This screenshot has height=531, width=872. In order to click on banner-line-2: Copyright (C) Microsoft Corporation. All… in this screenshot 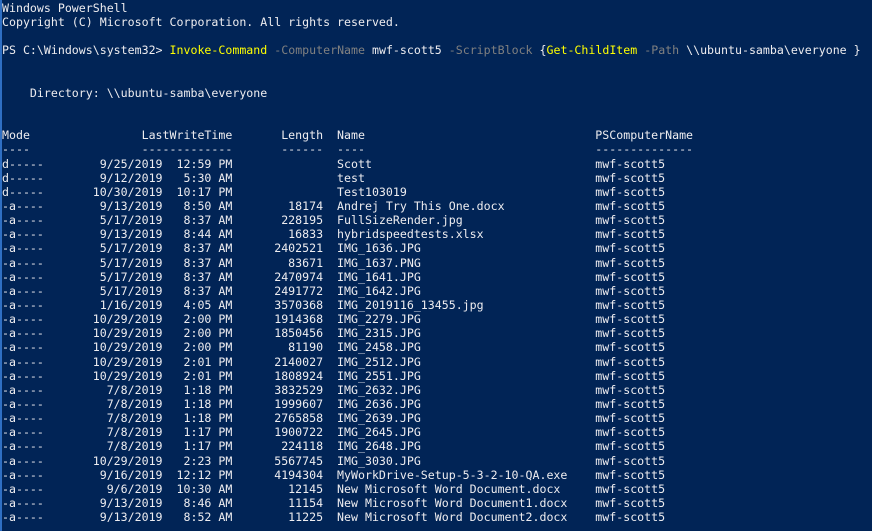, I will do `click(201, 22)`.